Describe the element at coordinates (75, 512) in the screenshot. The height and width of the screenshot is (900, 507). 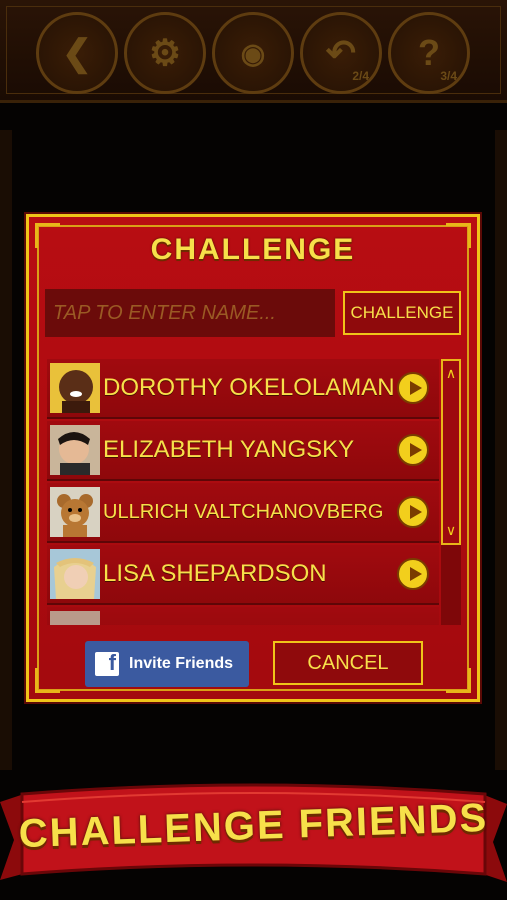
I see `teddy-bear-avatar` at that location.